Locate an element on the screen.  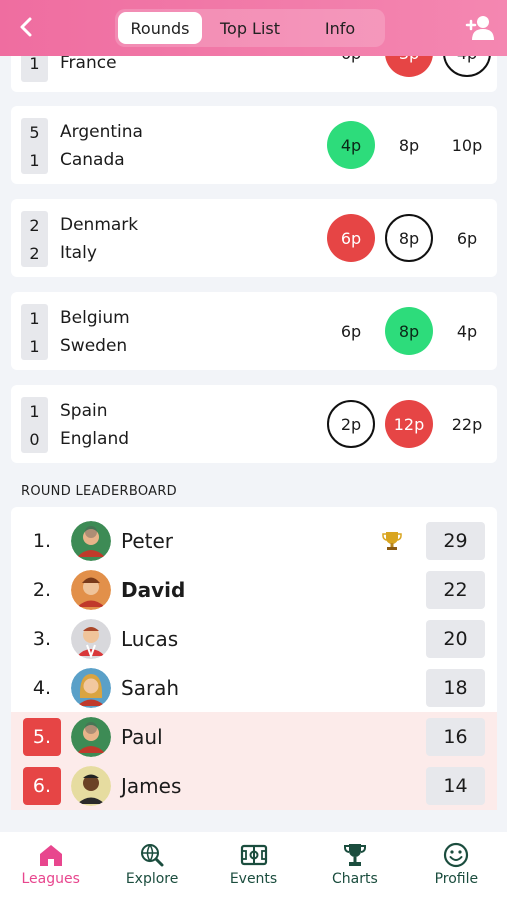
score: 14 is located at coordinates (455, 785).